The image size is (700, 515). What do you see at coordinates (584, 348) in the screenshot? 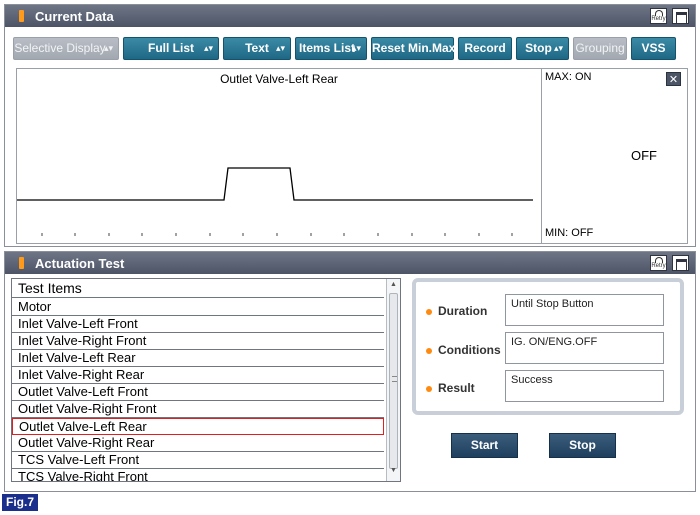
I see `conditions-field: IG. ON/ENG.OFF` at bounding box center [584, 348].